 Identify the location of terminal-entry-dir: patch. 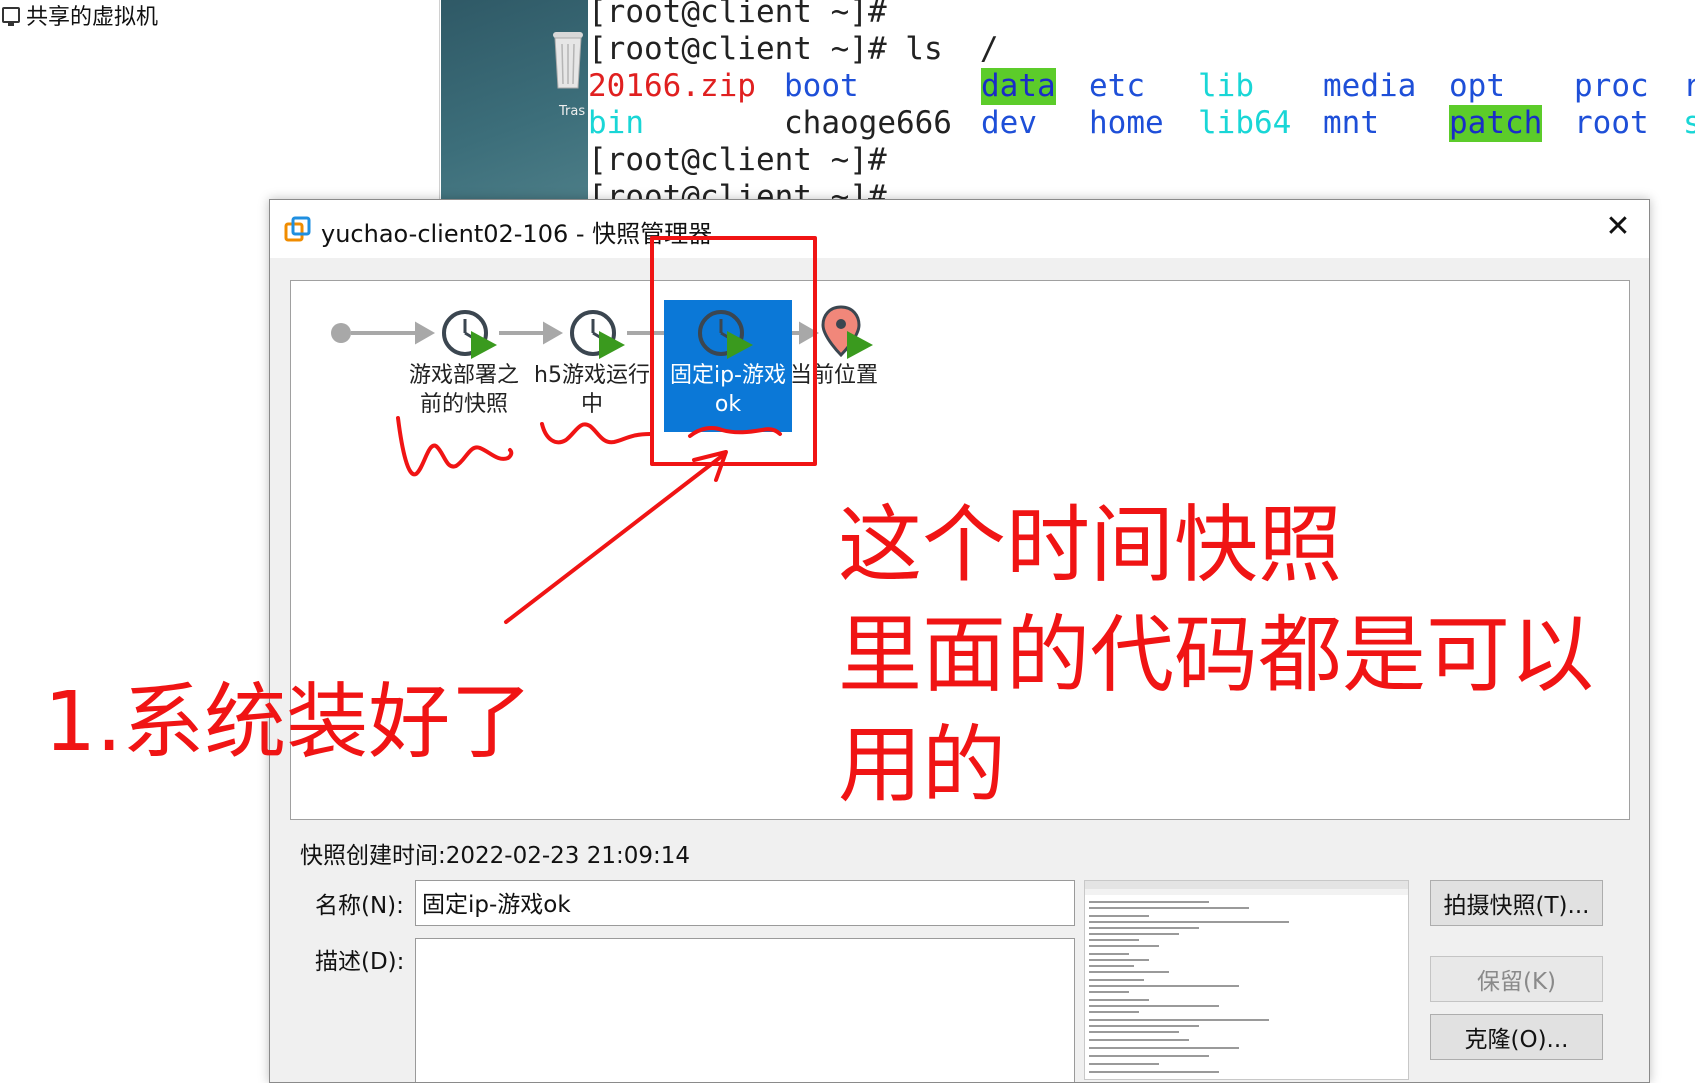
(1496, 123).